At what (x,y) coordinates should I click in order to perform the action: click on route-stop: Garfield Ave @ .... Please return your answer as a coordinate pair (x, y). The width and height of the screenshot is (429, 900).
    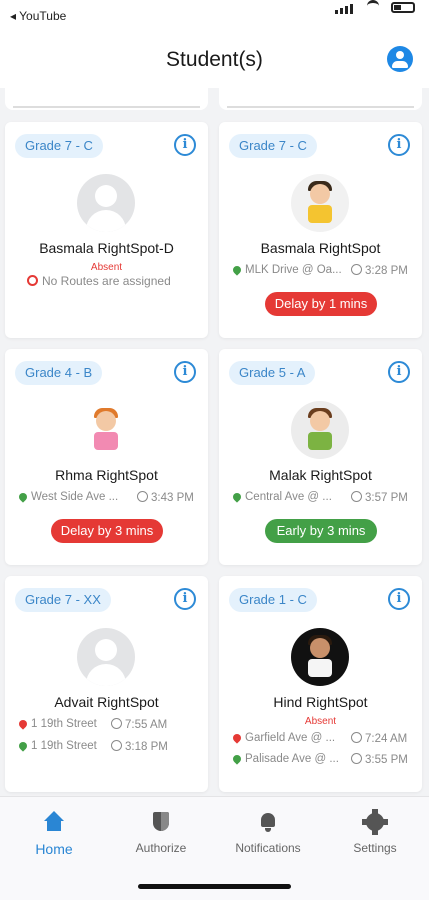
    Looking at the image, I should click on (290, 738).